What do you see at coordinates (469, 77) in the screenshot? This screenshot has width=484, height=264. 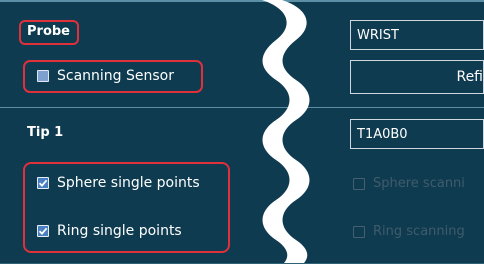 I see `probe-action-button-label: Refi` at bounding box center [469, 77].